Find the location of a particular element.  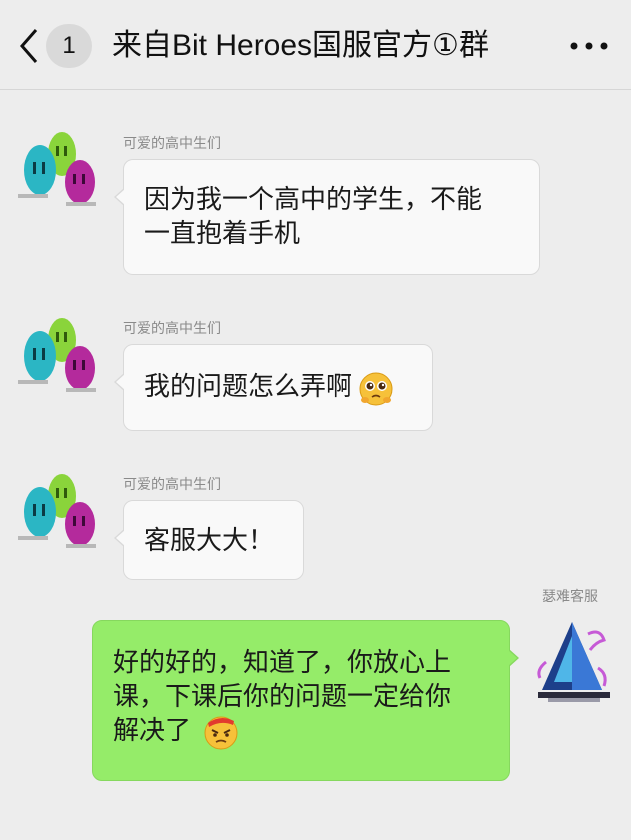

pleading-face-icon is located at coordinates (376, 389).